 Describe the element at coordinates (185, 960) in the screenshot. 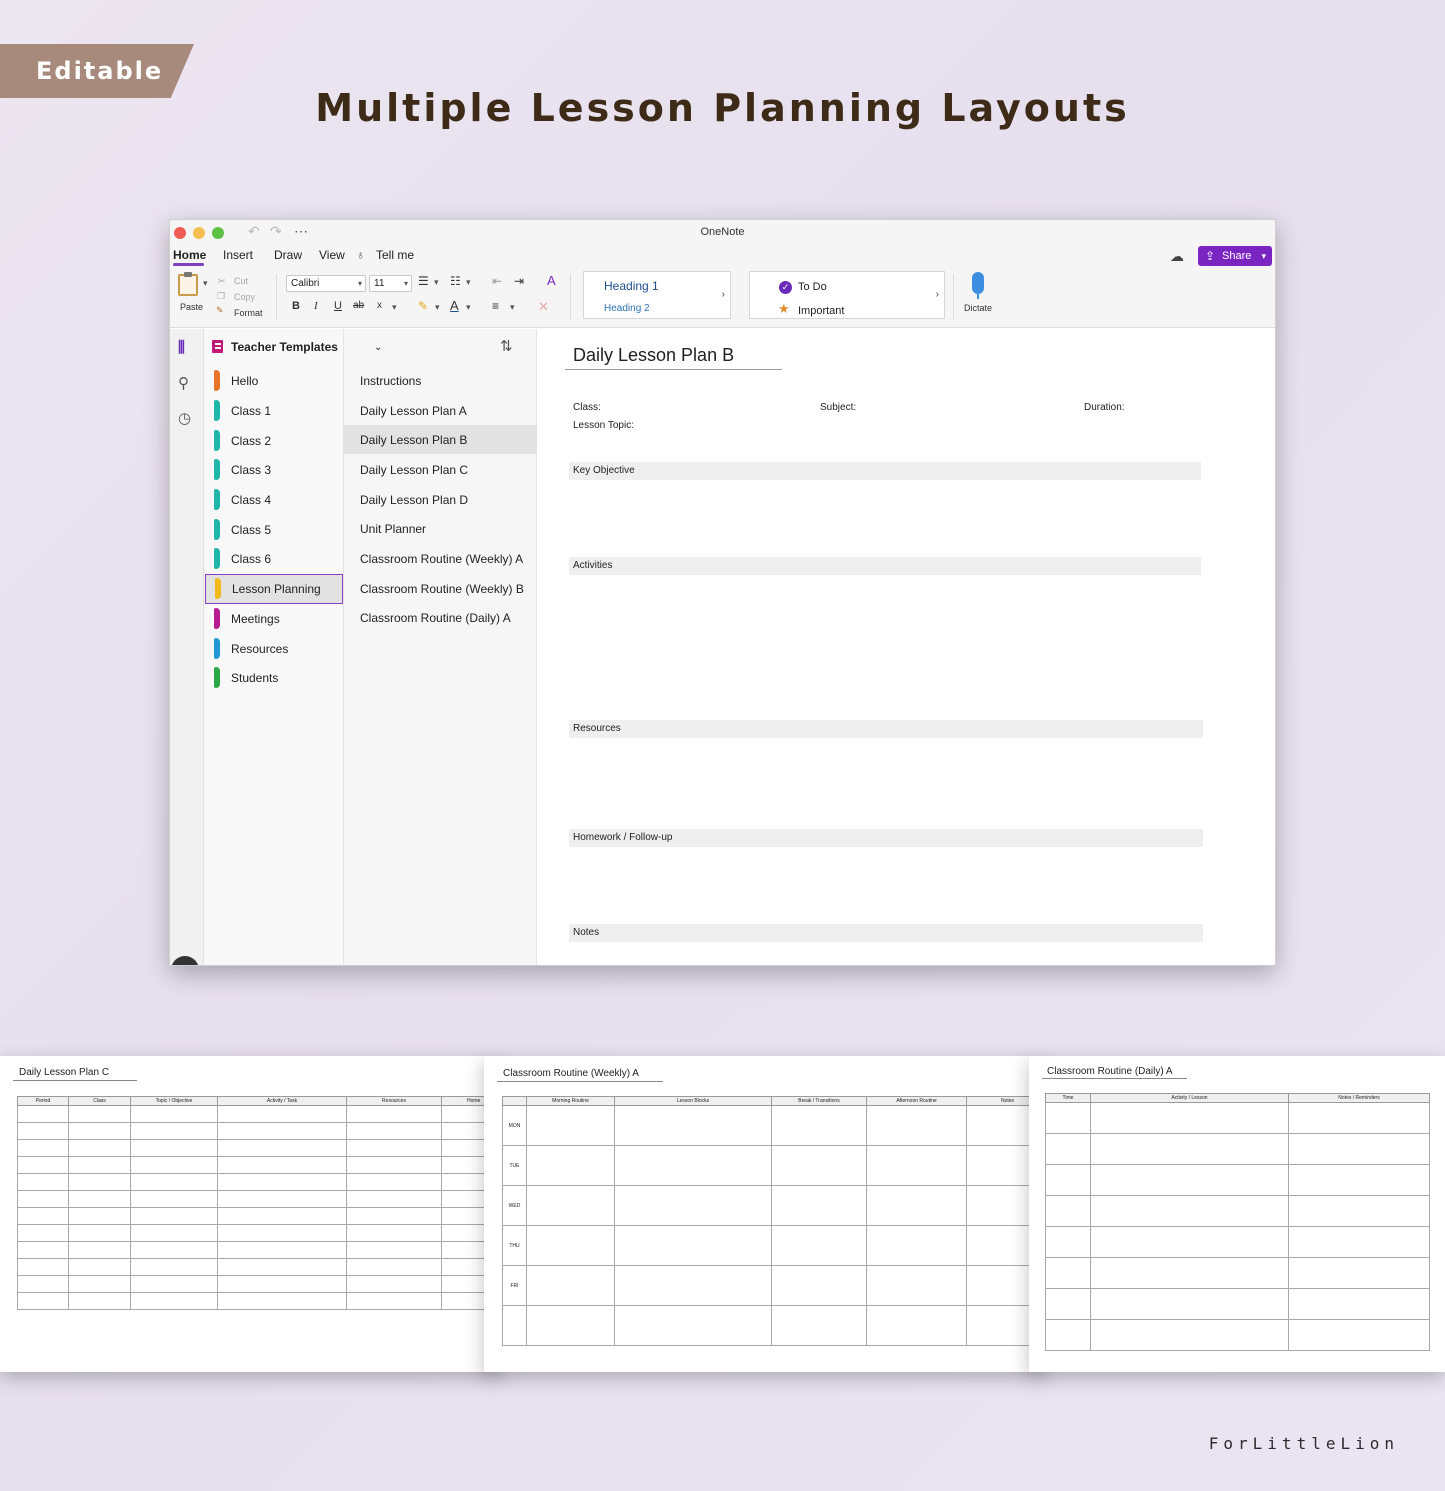

I see `avatar` at that location.